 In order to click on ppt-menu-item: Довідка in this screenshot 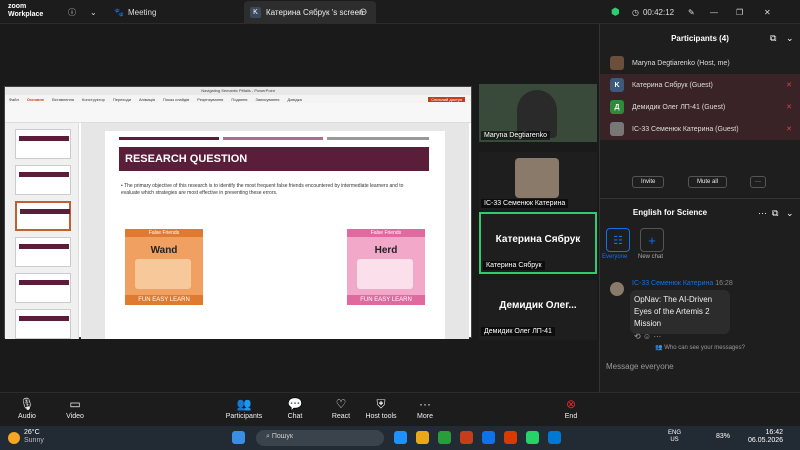, I will do `click(294, 99)`.